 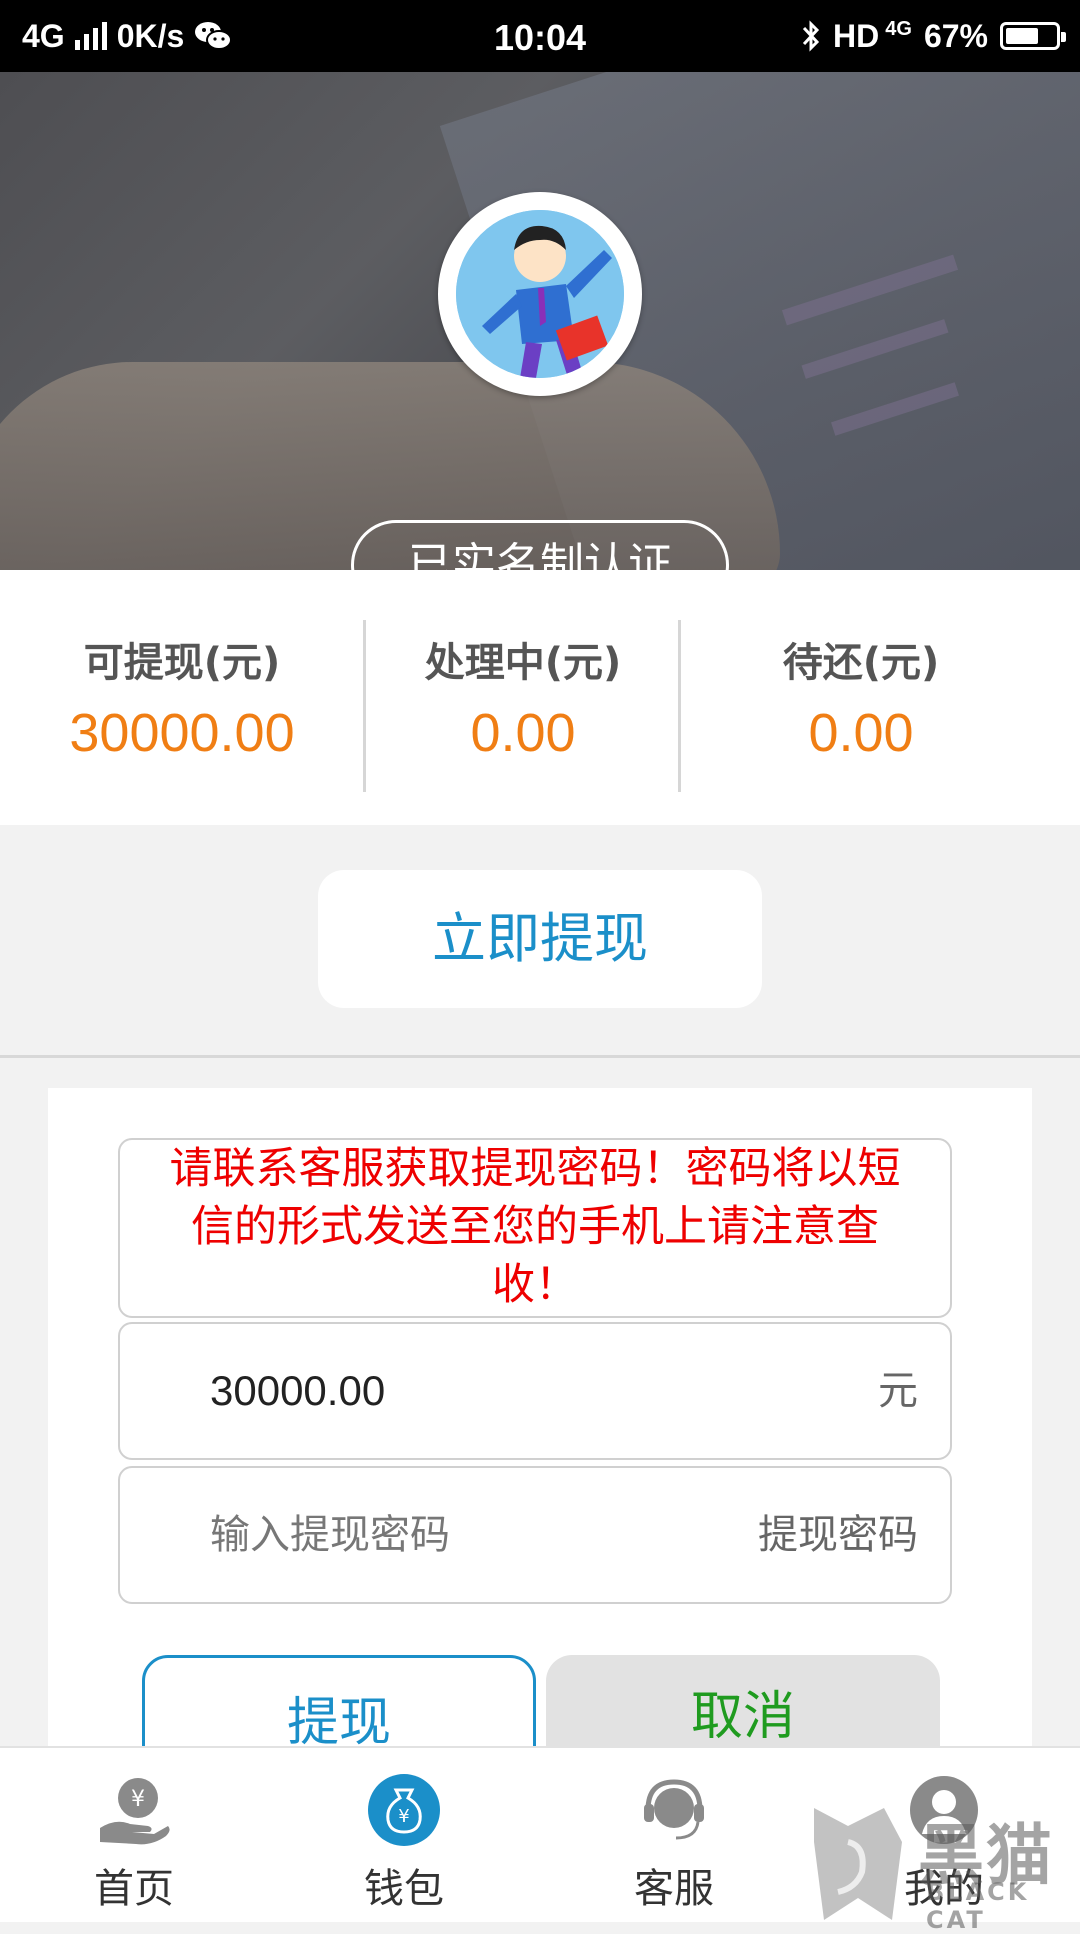 I want to click on wallet-icon: ¥, so click(x=404, y=1810).